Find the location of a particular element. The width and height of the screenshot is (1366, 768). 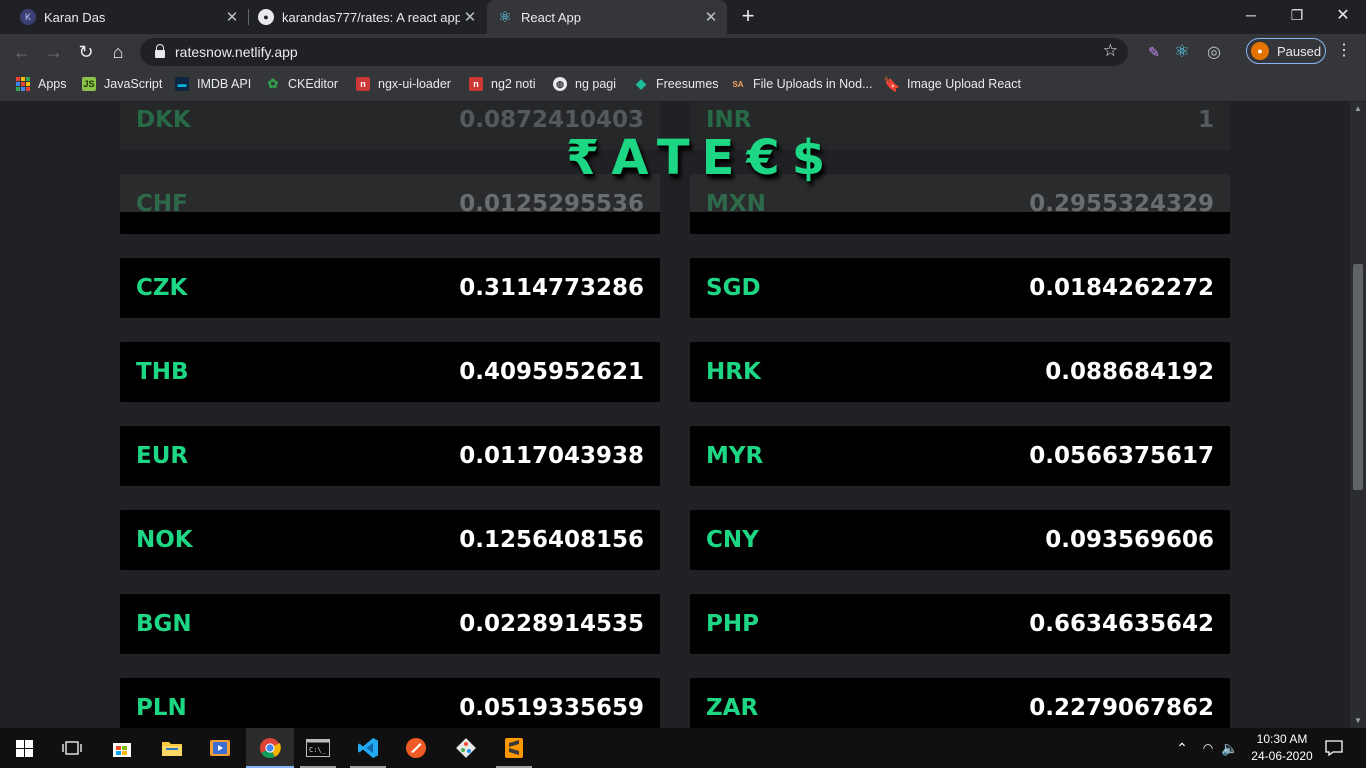

folder-icon is located at coordinates (172, 749).